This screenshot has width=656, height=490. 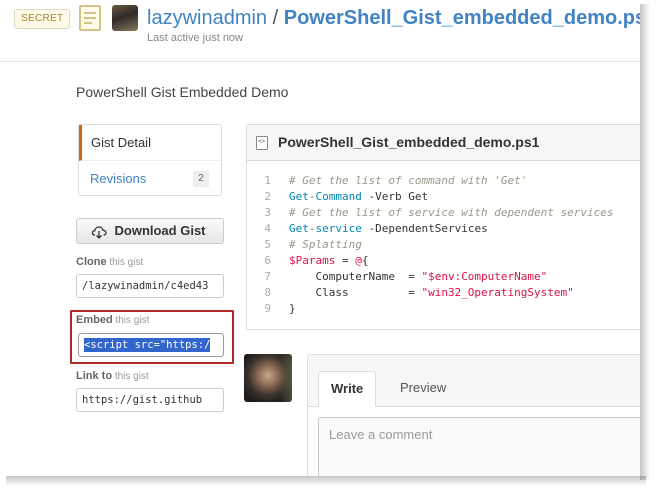 What do you see at coordinates (207, 18) in the screenshot?
I see `owner-link: lazywinadmin` at bounding box center [207, 18].